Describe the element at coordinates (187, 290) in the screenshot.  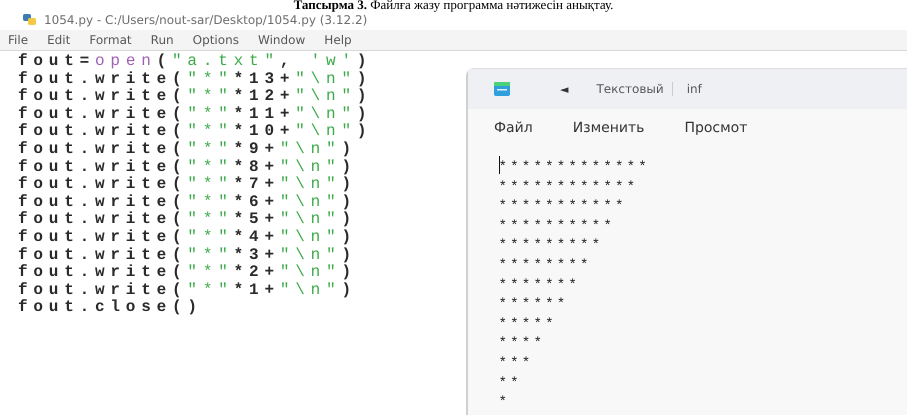
I see `code-line: fout.write("*"*1+"\n")` at that location.